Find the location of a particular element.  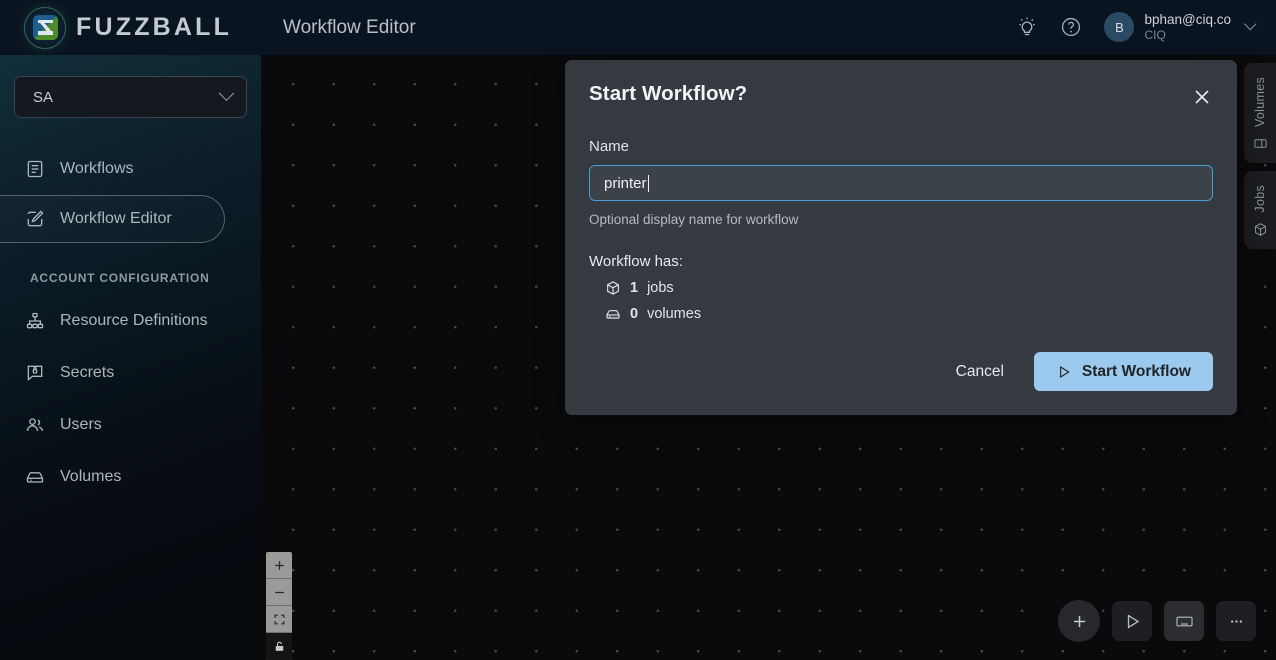

brand-logo: FUZZBALL is located at coordinates (130, 27).